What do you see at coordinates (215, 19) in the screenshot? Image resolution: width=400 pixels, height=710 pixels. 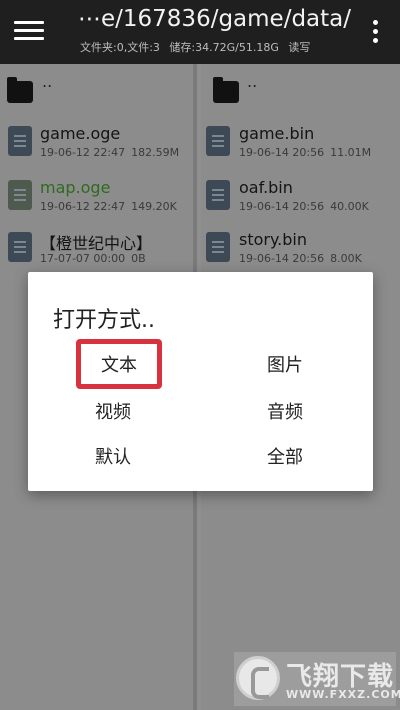 I see `current-path: ⋯e/167836/game/data/` at bounding box center [215, 19].